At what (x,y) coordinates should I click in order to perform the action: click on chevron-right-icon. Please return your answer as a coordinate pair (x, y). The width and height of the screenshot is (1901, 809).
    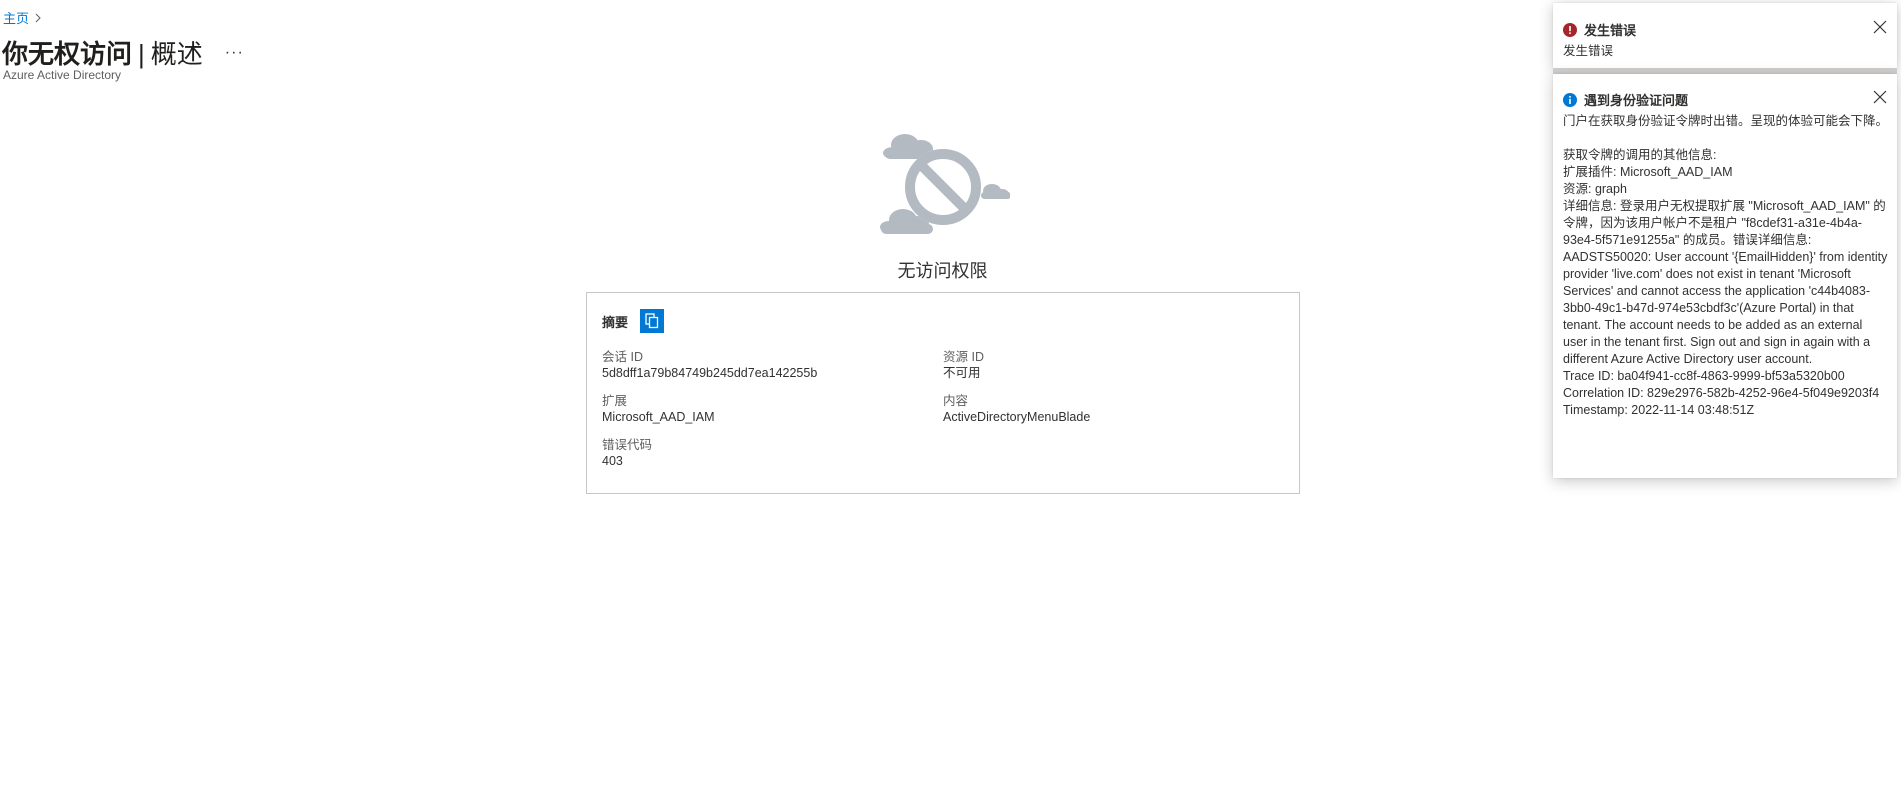
    Looking at the image, I should click on (38, 17).